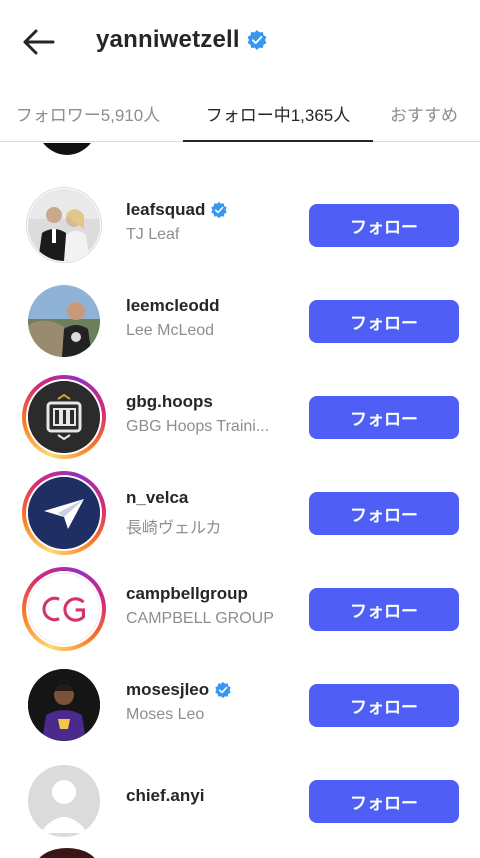 The height and width of the screenshot is (858, 480). I want to click on list-item: mosesjleo Moses Leo フォロー, so click(240, 704).